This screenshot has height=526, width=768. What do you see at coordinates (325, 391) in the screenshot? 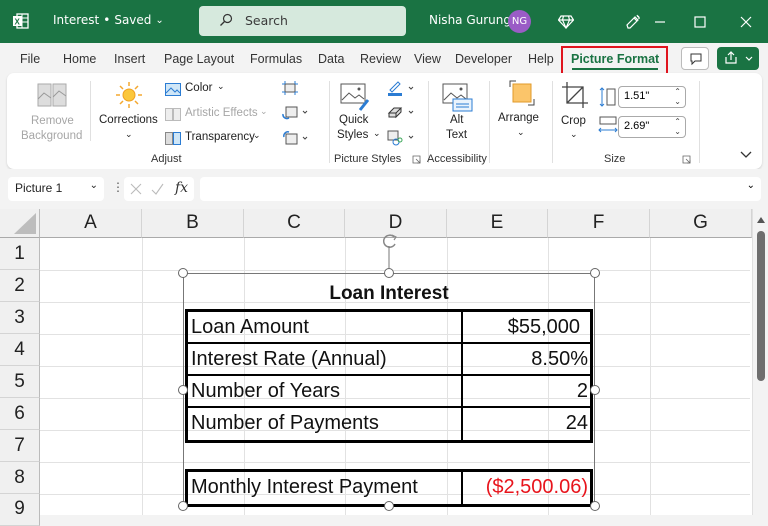
I see `row-label: Number of Years` at bounding box center [325, 391].